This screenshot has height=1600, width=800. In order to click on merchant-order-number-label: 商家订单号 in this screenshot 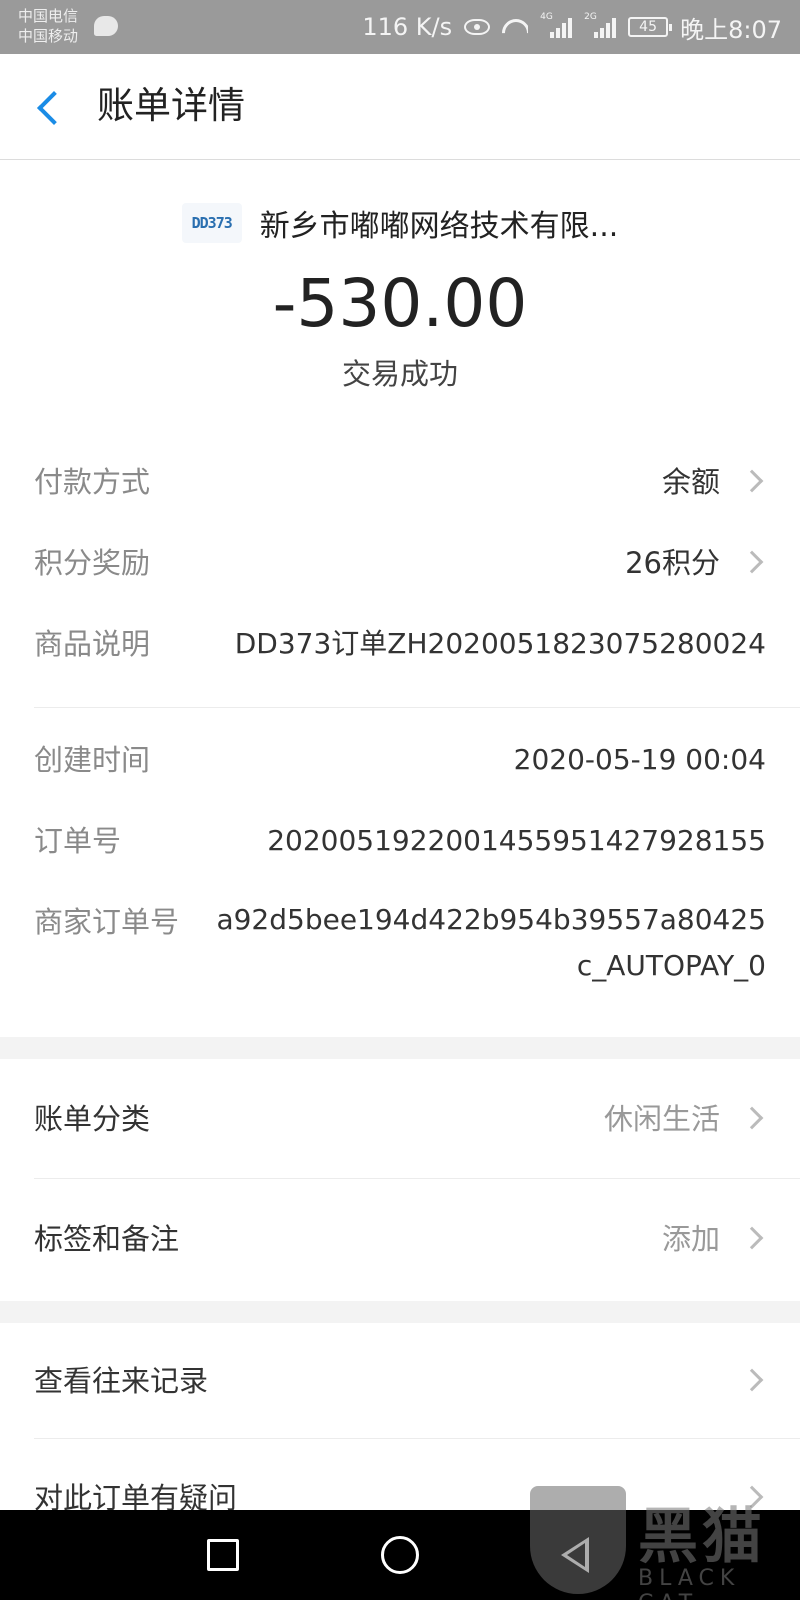, I will do `click(107, 922)`.